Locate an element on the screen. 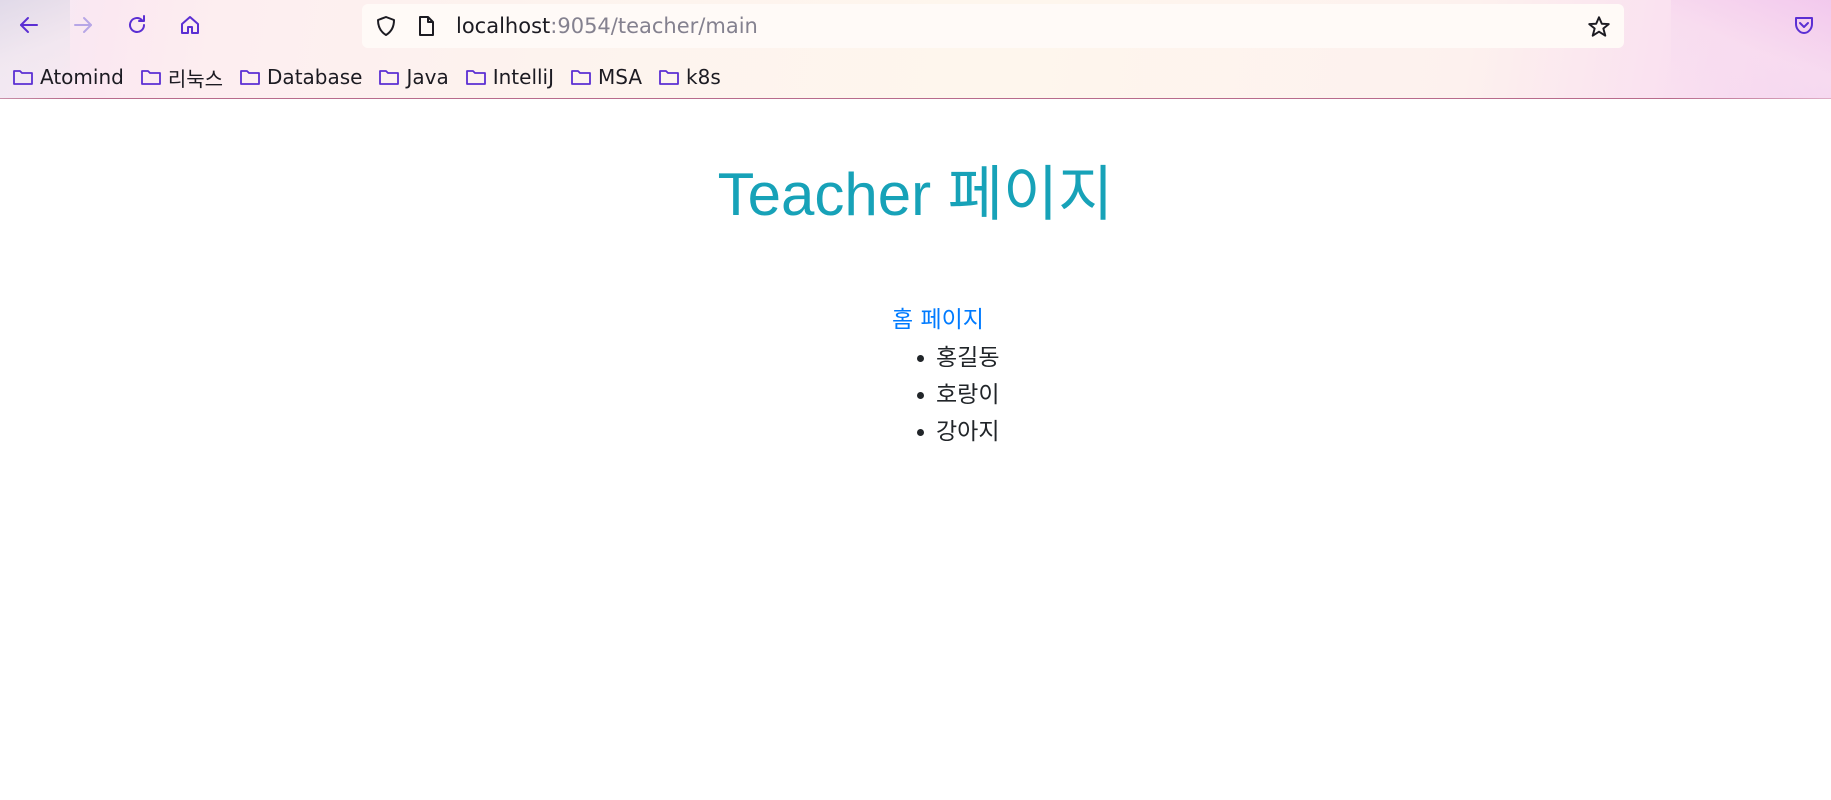 The height and width of the screenshot is (800, 1831). bookmark-folder-database: Database is located at coordinates (301, 77).